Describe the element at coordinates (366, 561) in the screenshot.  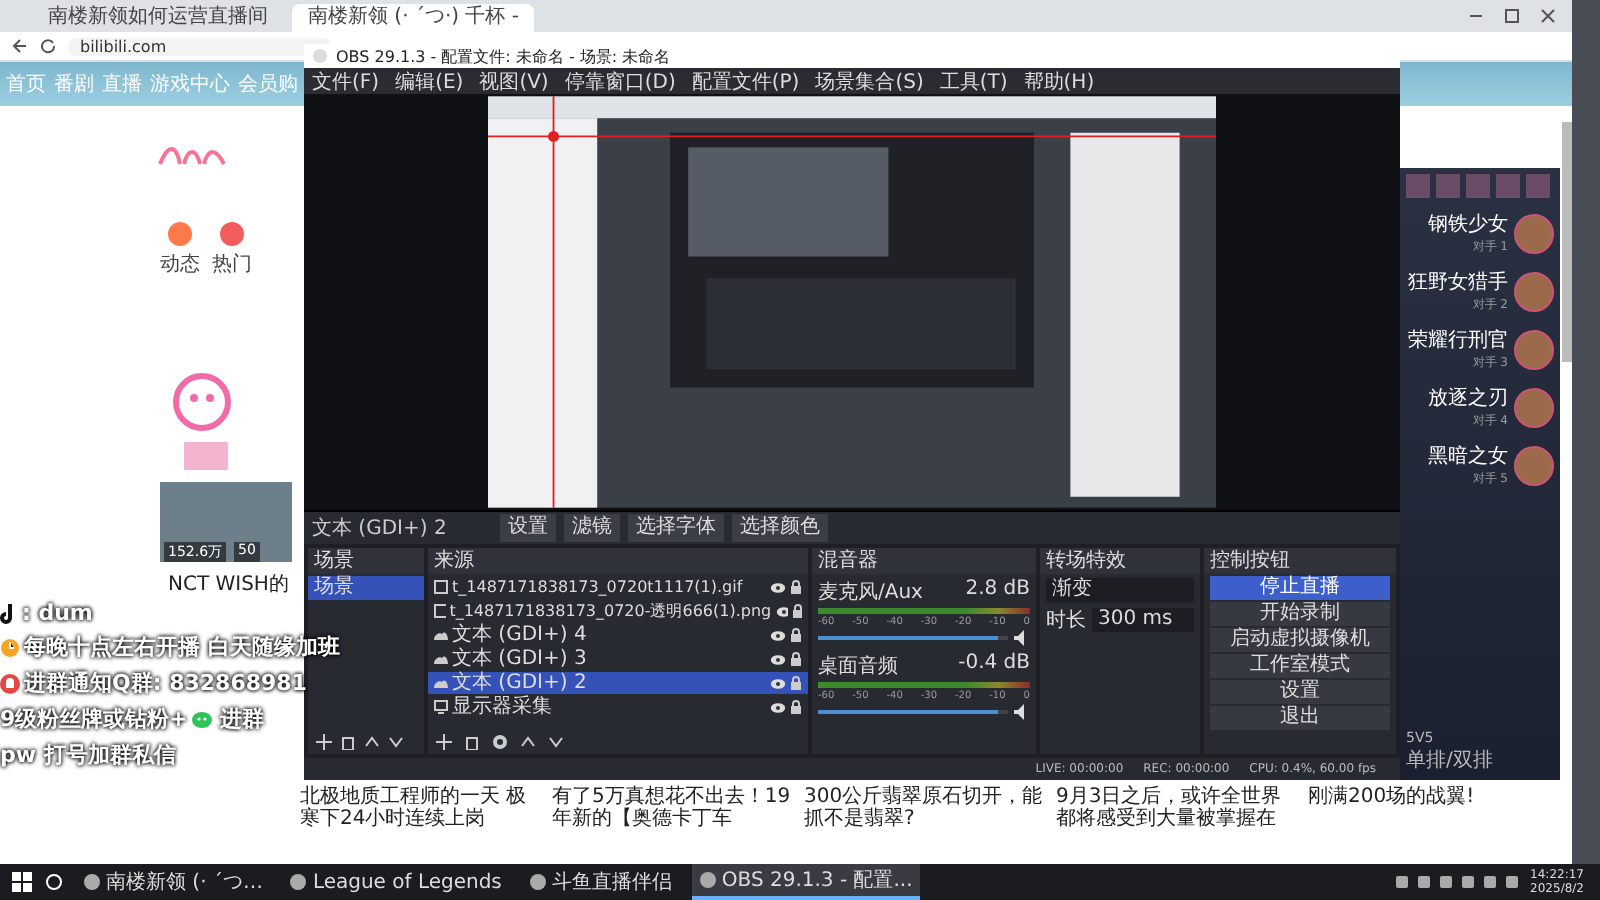
I see `panel-title: 场景` at that location.